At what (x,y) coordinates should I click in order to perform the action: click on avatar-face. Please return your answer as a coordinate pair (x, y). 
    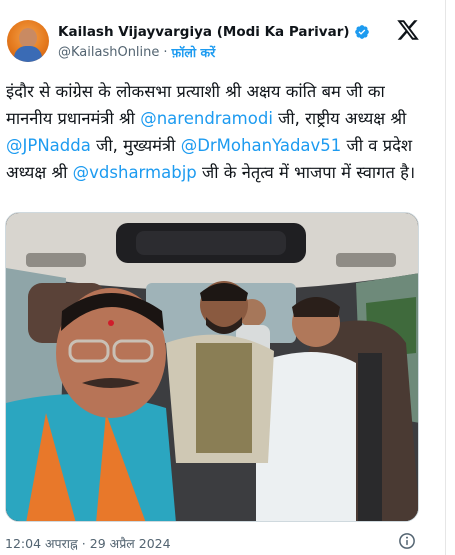
    Looking at the image, I should click on (28, 38).